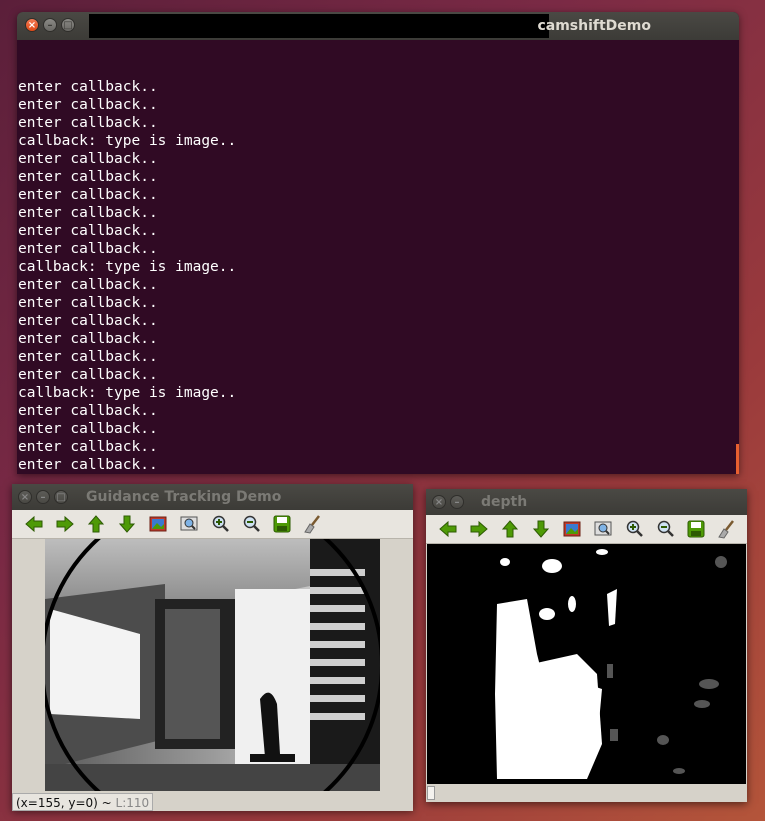 This screenshot has height=821, width=765. I want to click on guidance-titlebar: × – □ Guidance Tracking Demo, so click(212, 497).